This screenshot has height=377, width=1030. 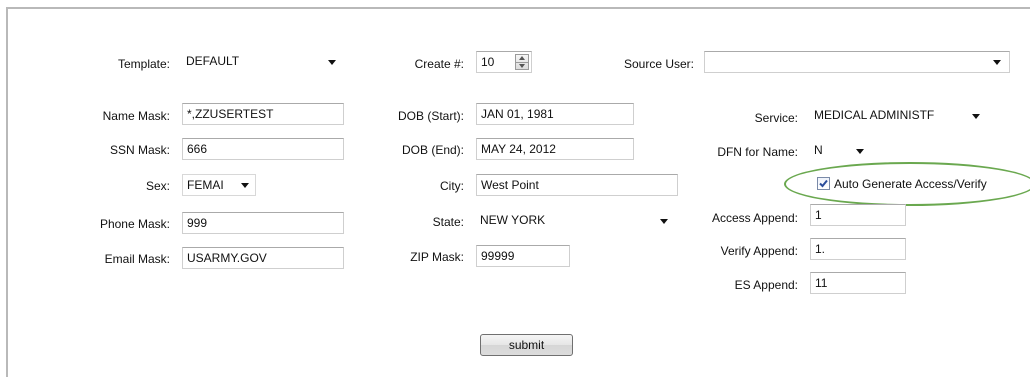 What do you see at coordinates (137, 259) in the screenshot?
I see `email-mask-label: Email Mask:` at bounding box center [137, 259].